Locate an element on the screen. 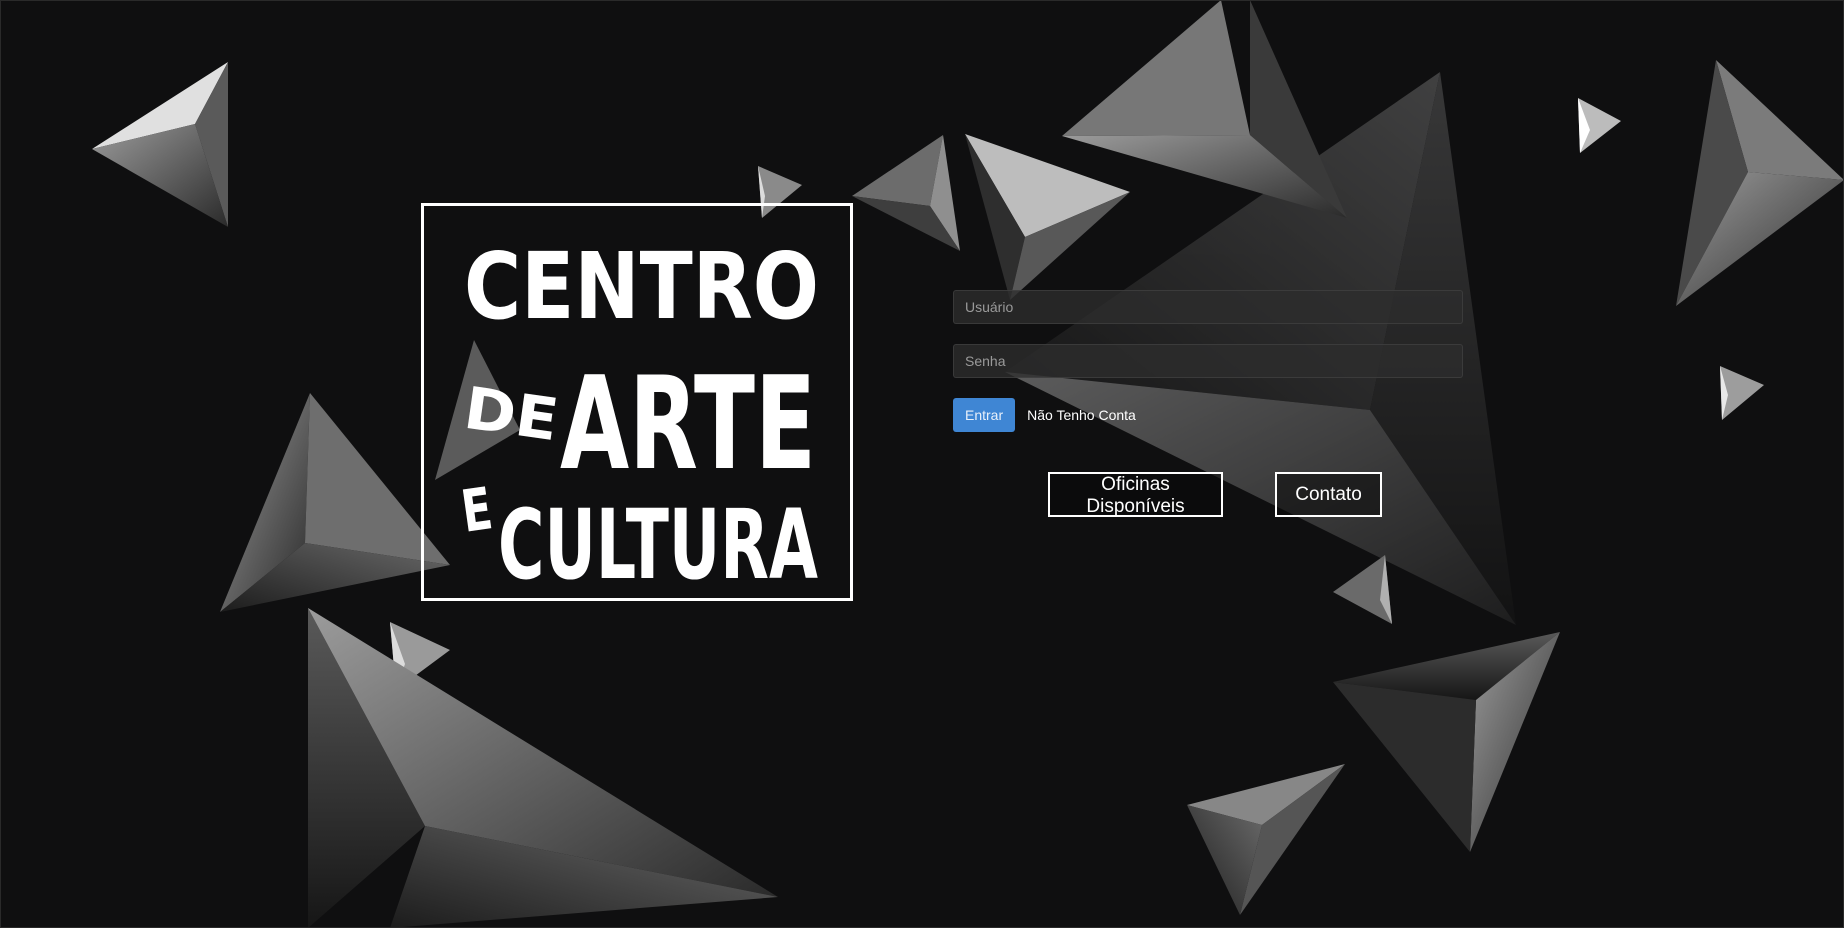 Image resolution: width=1844 pixels, height=928 pixels. login-actions: Entrar Não Tenho Conta is located at coordinates (1208, 415).